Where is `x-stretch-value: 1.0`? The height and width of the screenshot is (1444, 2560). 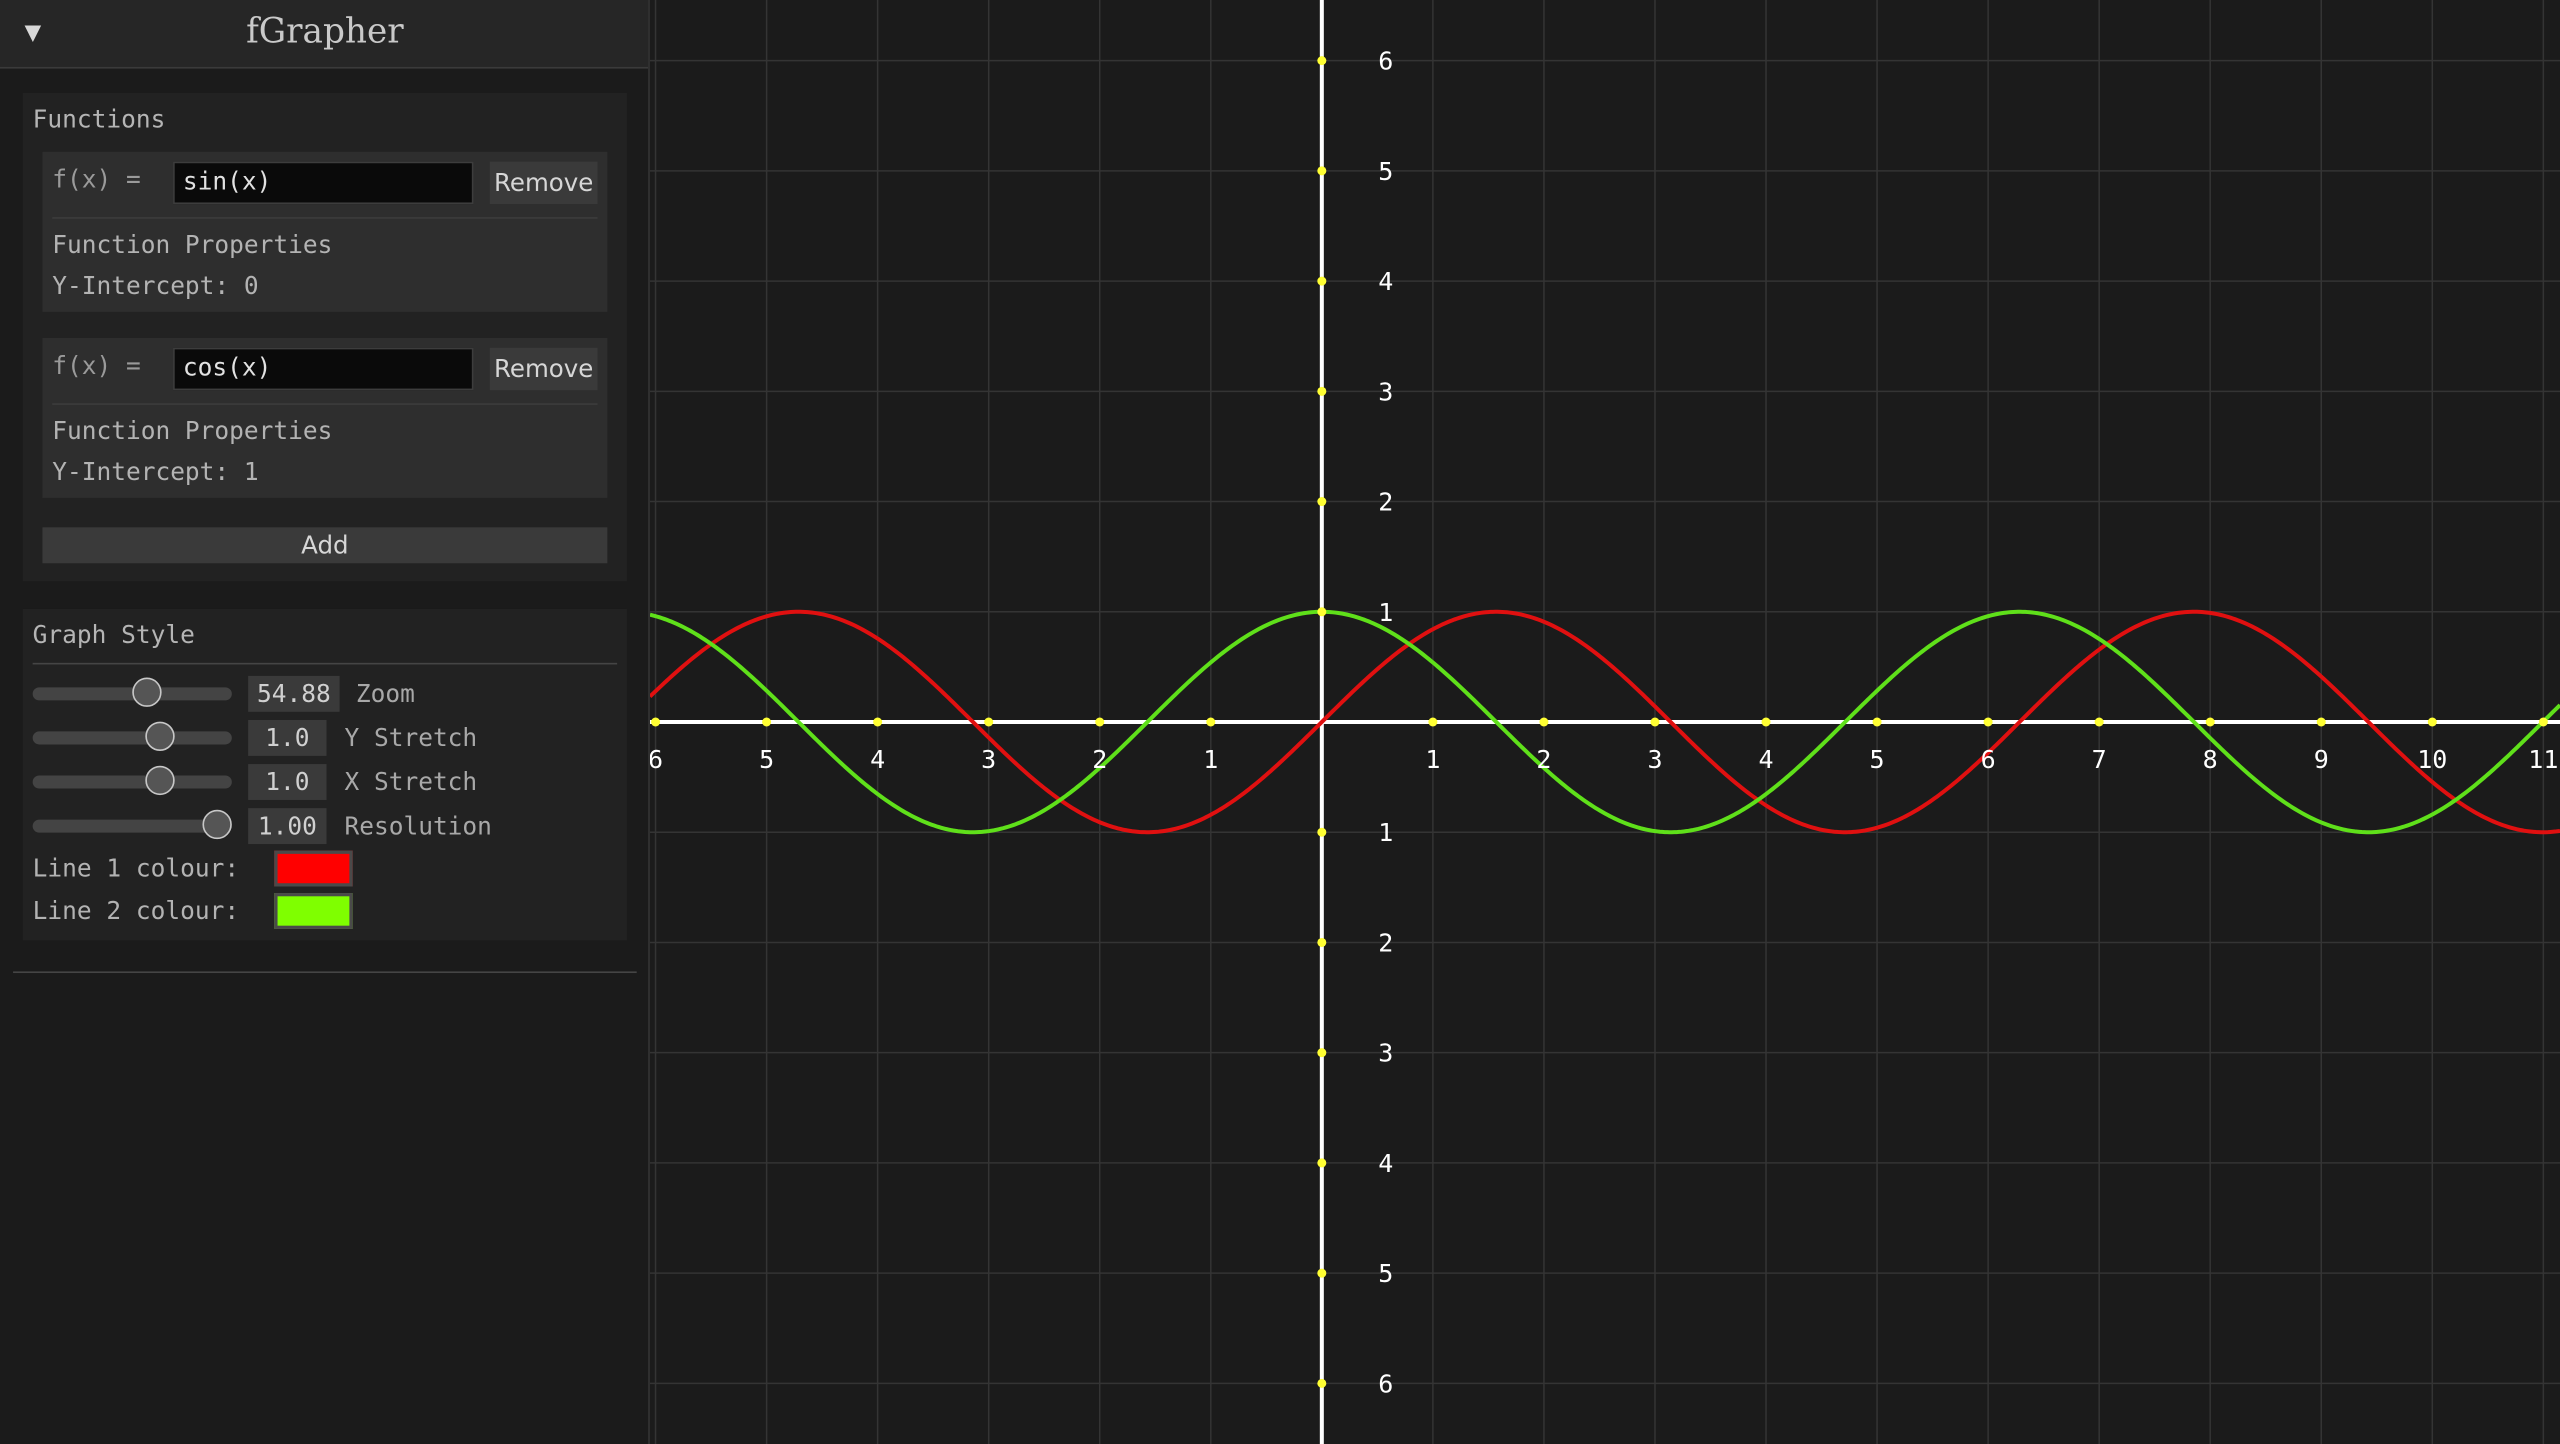
x-stretch-value: 1.0 is located at coordinates (287, 782).